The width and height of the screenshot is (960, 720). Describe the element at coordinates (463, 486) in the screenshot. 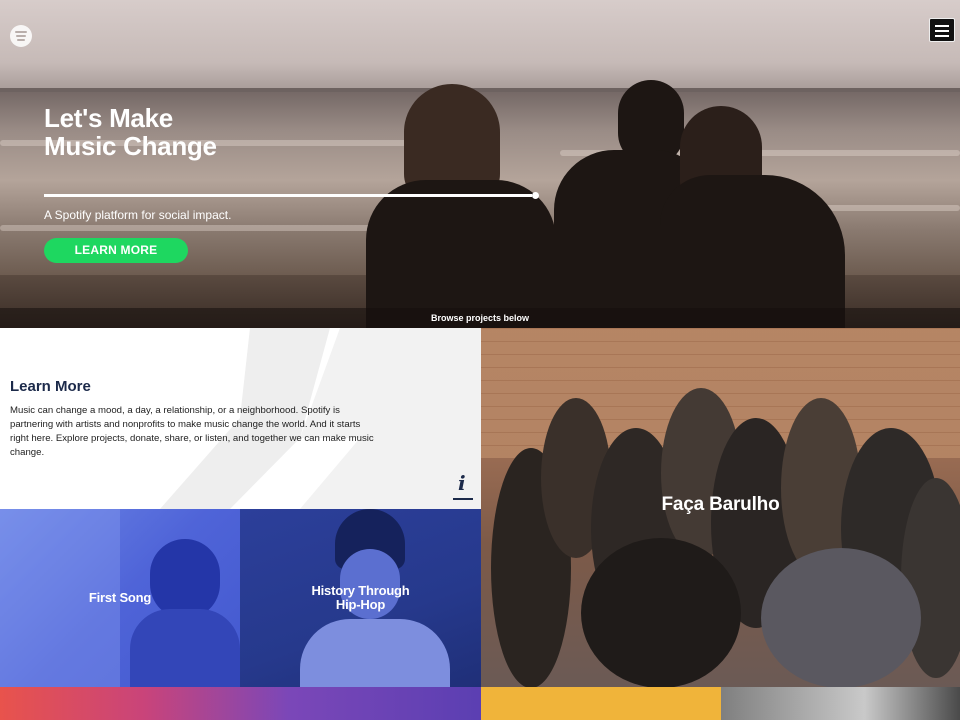

I see `info-icon: i` at that location.